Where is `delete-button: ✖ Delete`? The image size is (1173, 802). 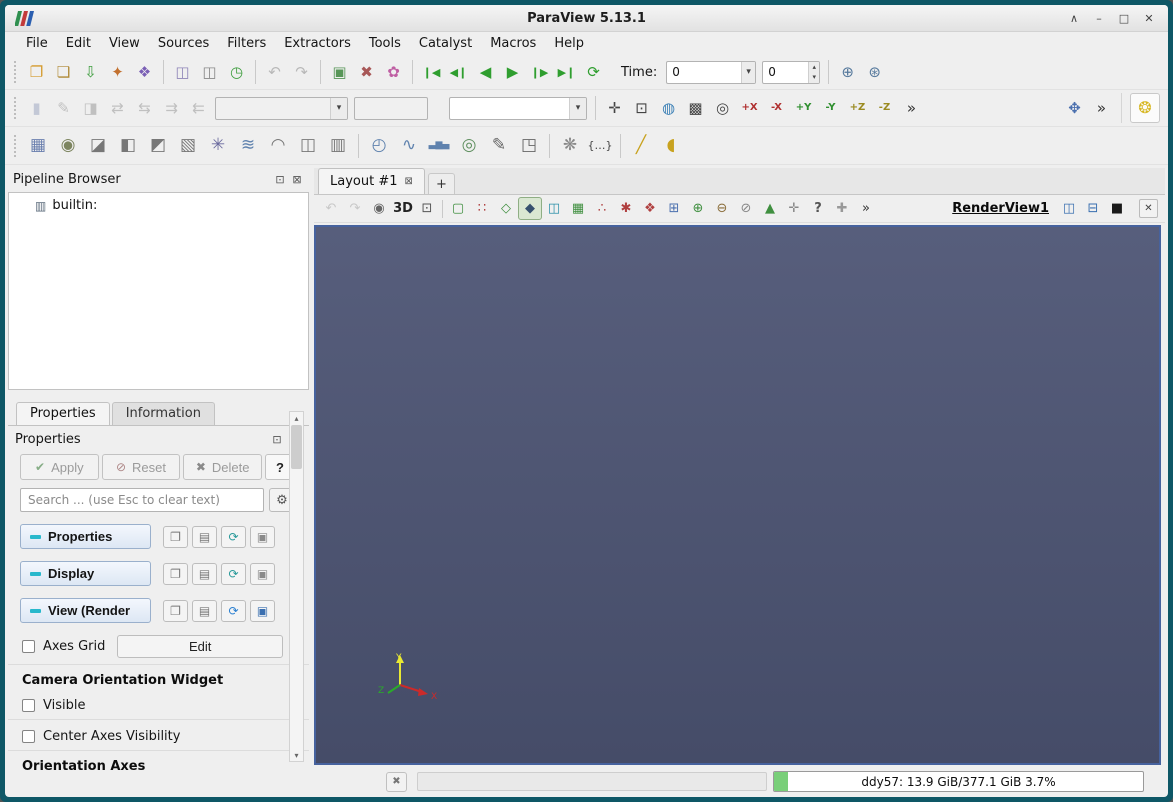 delete-button: ✖ Delete is located at coordinates (223, 467).